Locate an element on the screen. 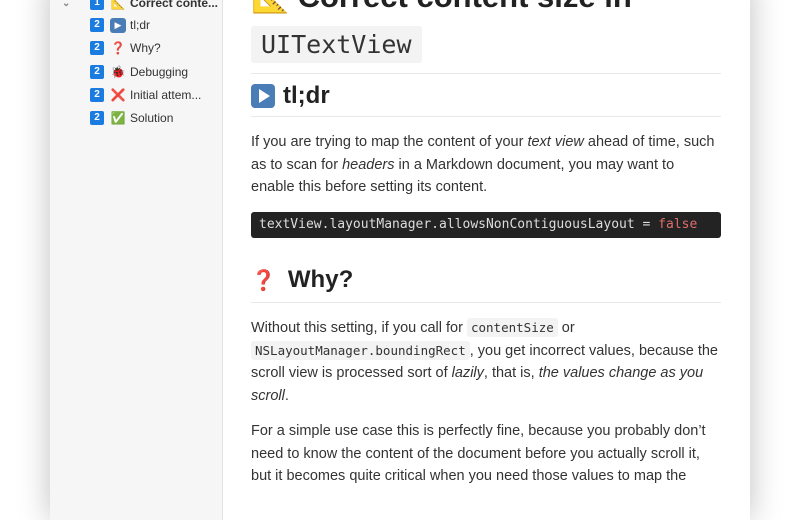 The image size is (800, 520). outline-item-why: 2 ❓ Why? is located at coordinates (125, 48).